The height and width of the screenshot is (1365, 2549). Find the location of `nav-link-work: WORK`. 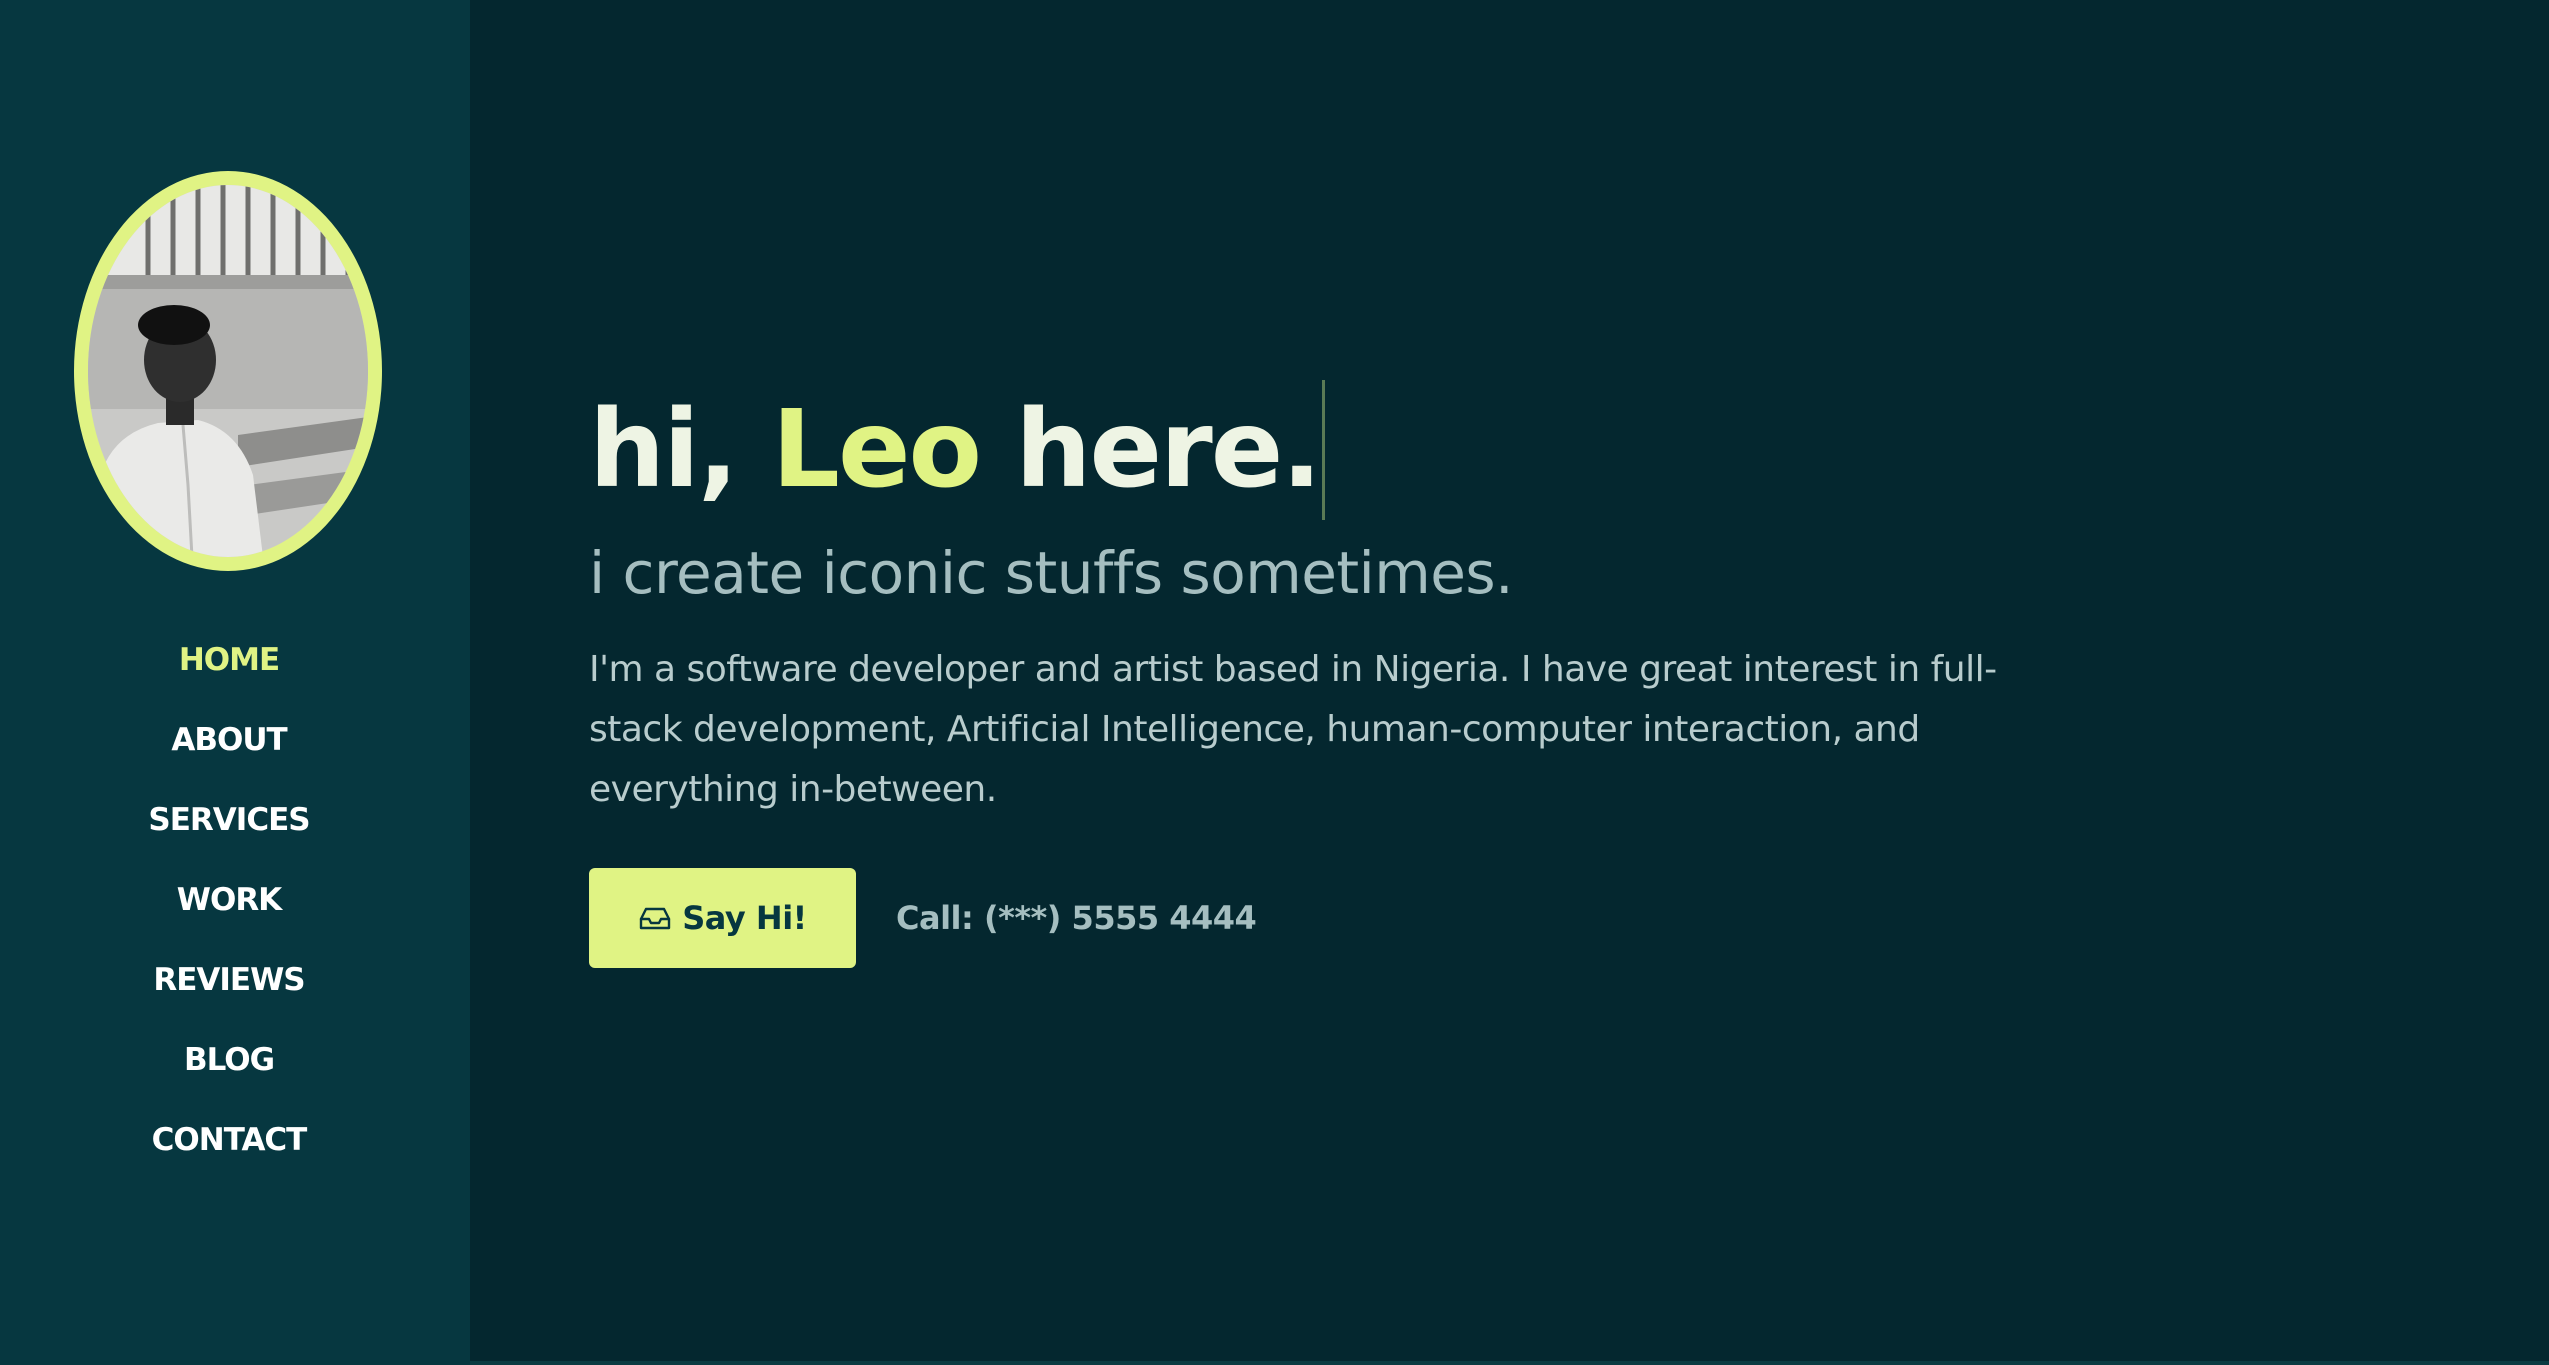

nav-link-work: WORK is located at coordinates (229, 900).